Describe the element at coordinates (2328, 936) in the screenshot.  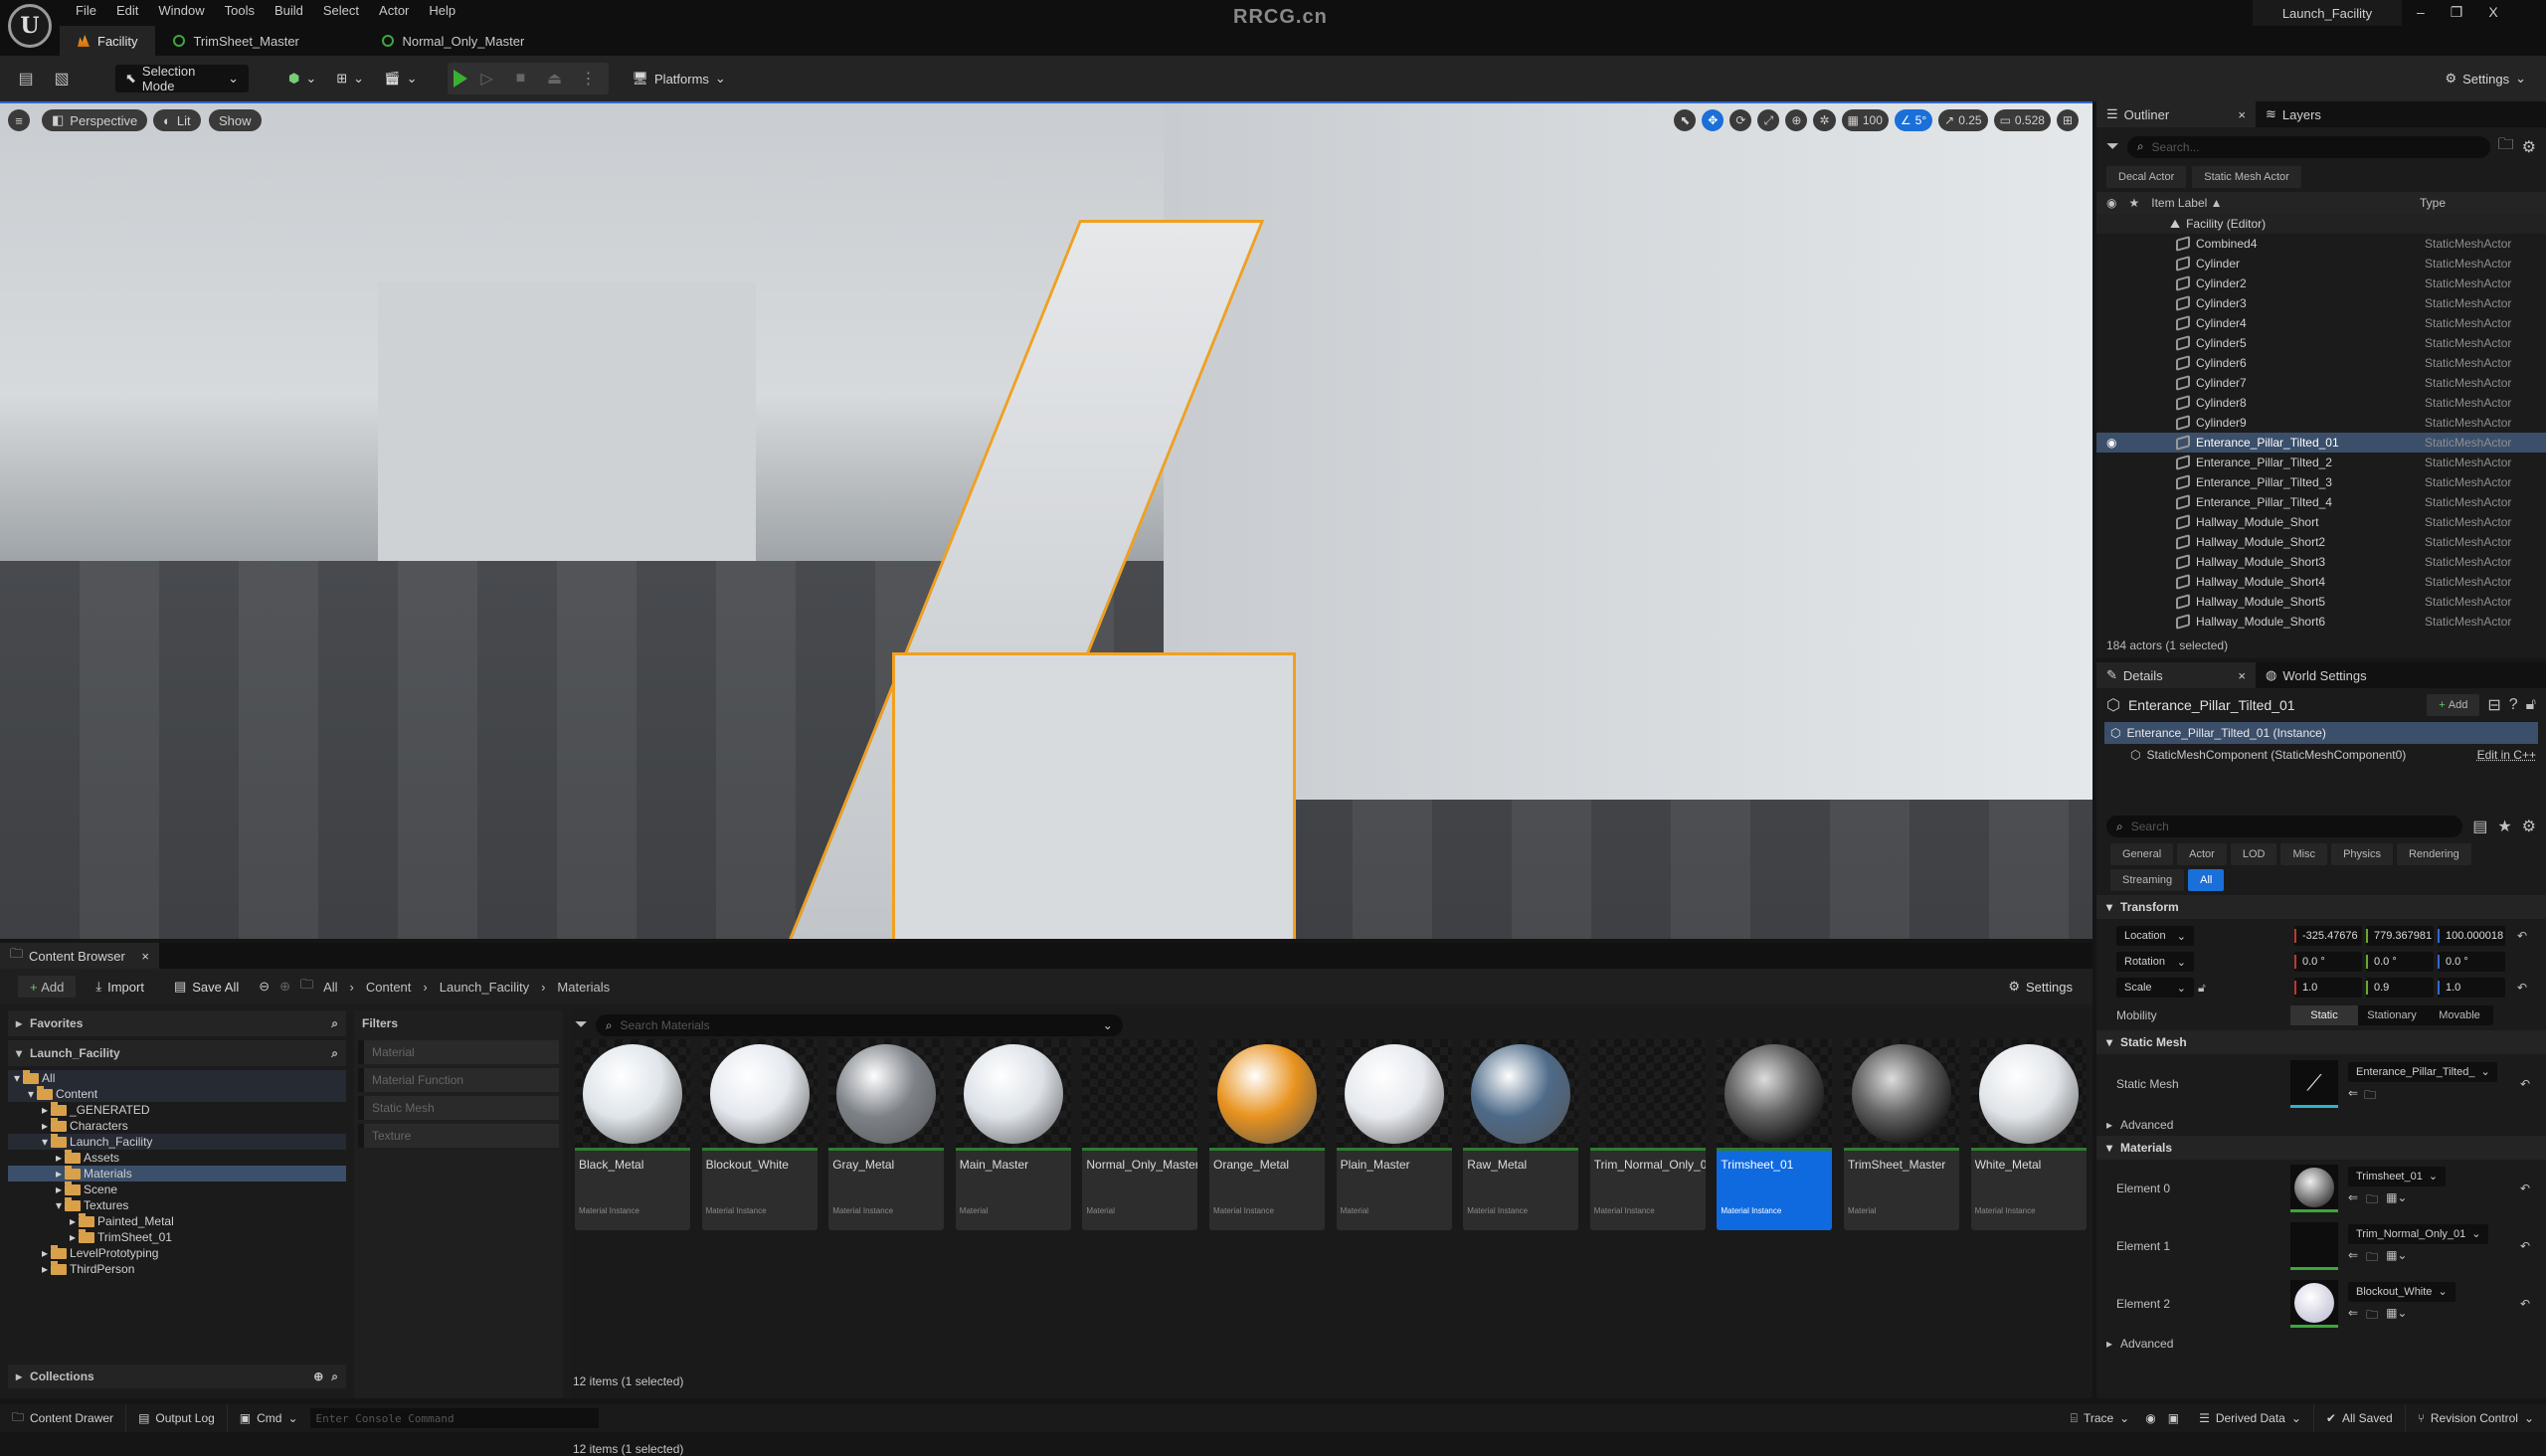
I see `location-x-field: -325.47676` at that location.